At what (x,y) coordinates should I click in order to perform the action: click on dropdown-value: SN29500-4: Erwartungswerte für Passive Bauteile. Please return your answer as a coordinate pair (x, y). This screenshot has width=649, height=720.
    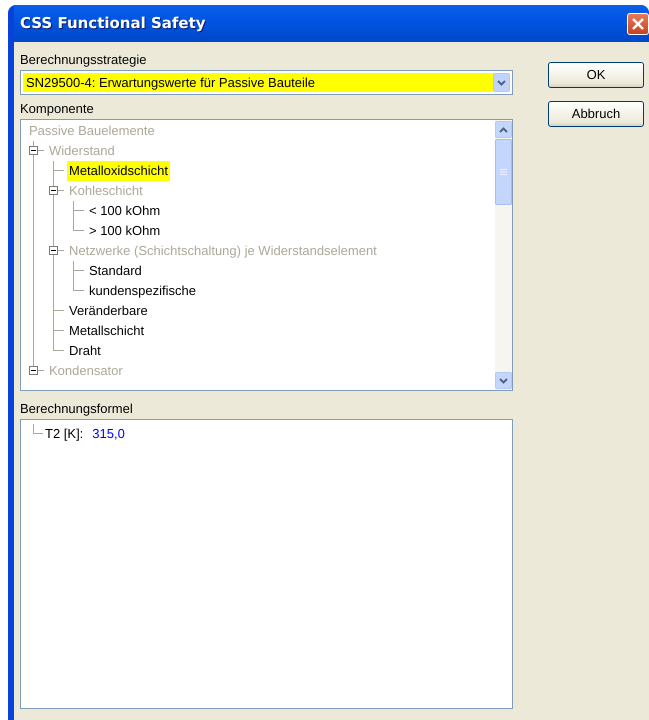
    Looking at the image, I should click on (258, 82).